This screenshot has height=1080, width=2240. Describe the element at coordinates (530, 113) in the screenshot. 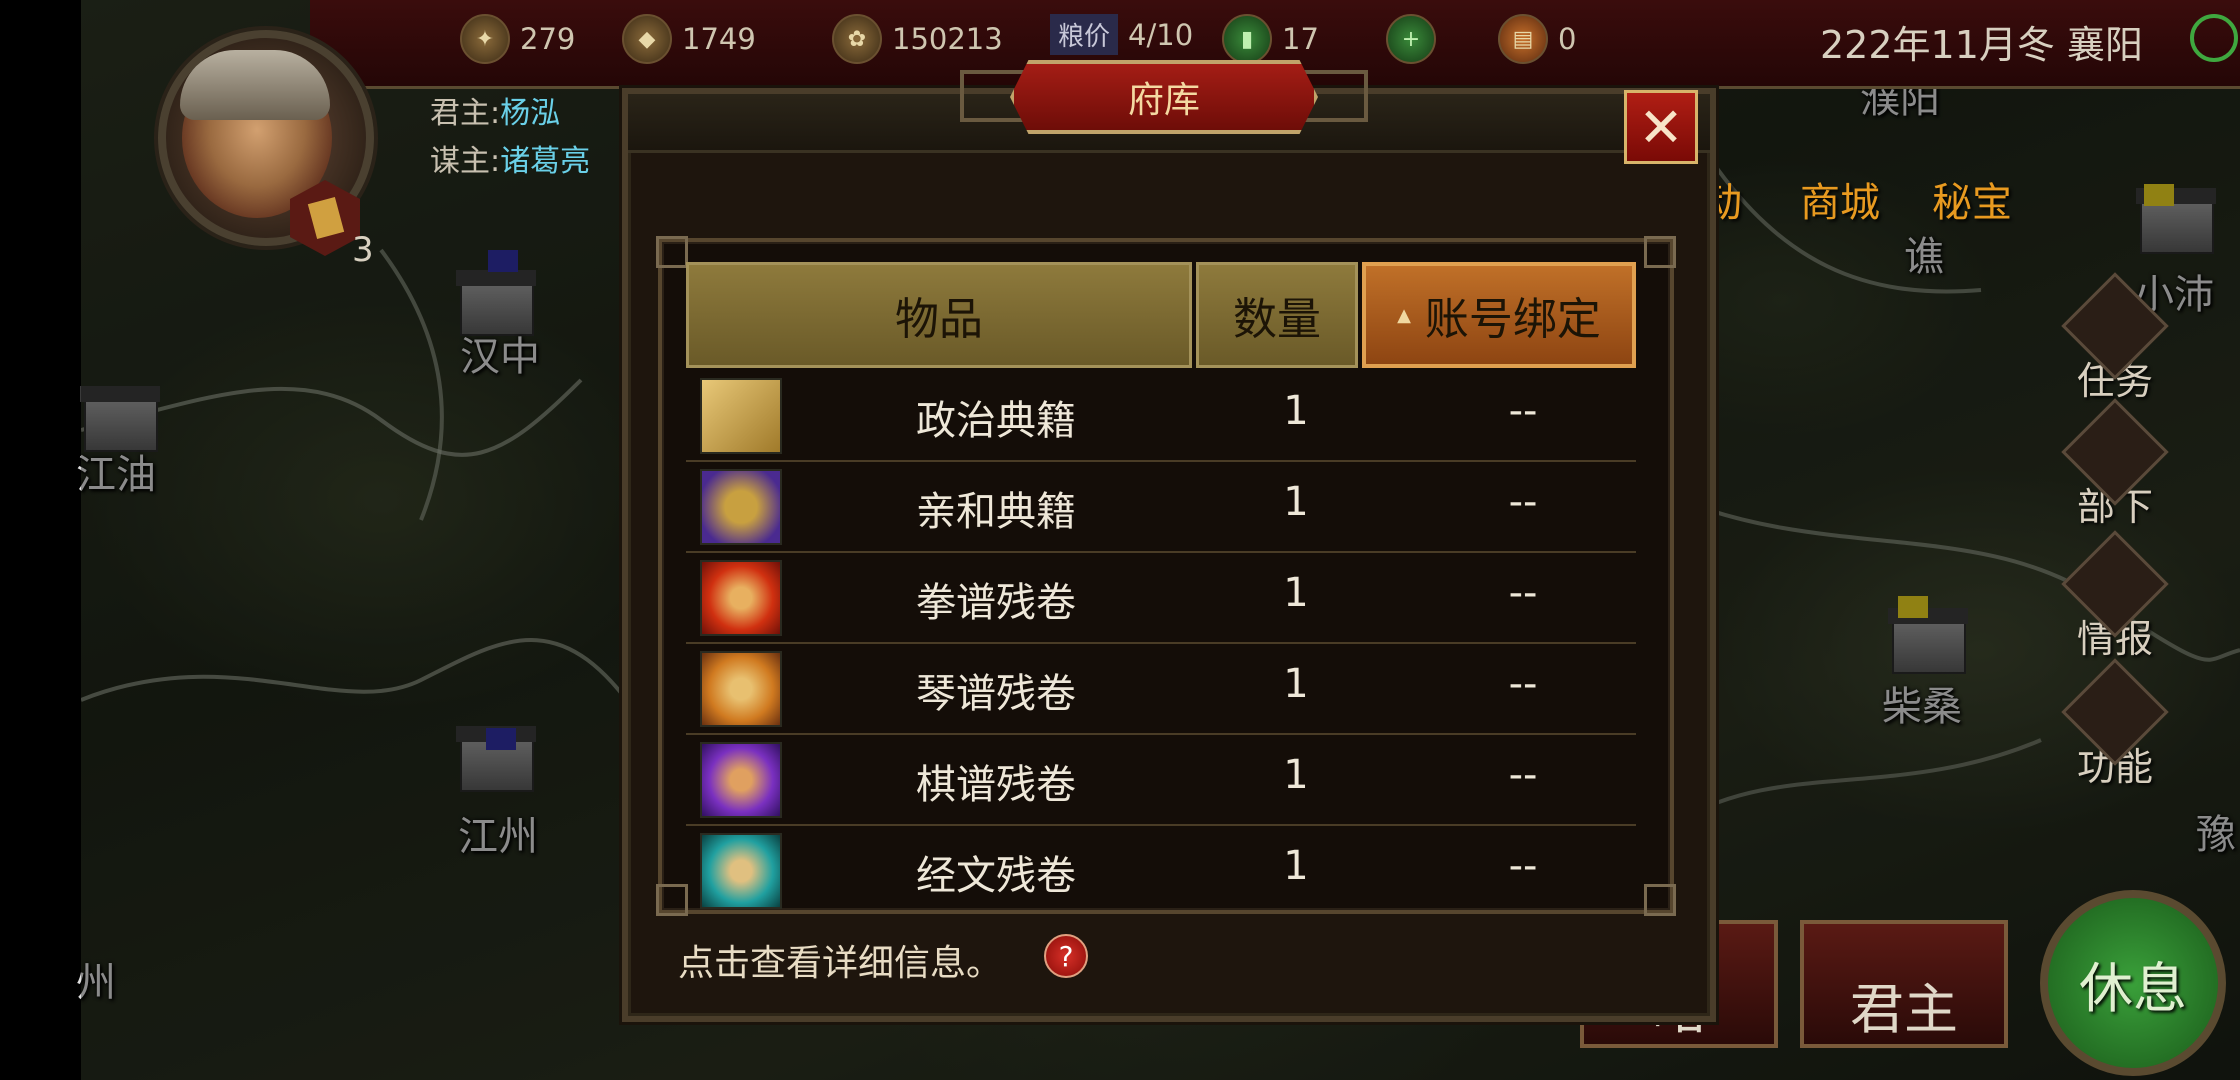

I see `ruler-name: 杨泓` at that location.